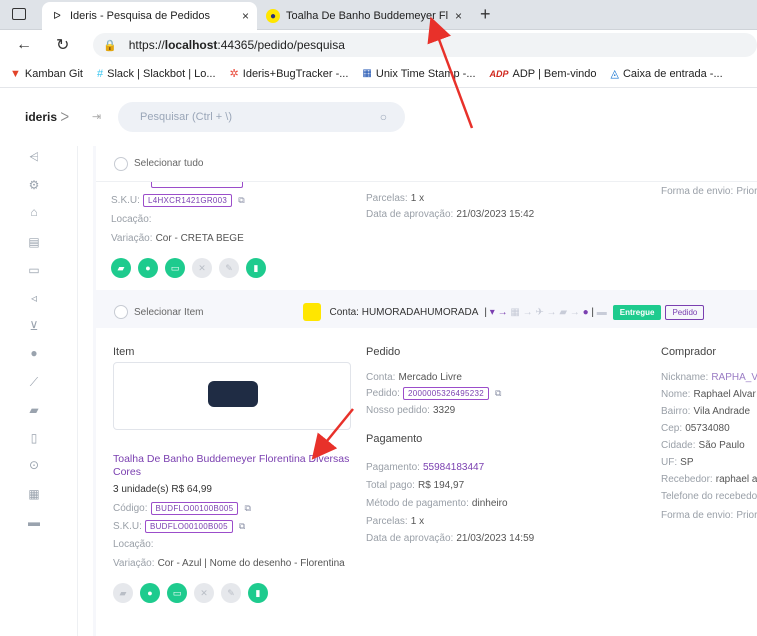 Image resolution: width=757 pixels, height=636 pixels. I want to click on method-row: Método de pagamento: dinheiro, so click(437, 503).